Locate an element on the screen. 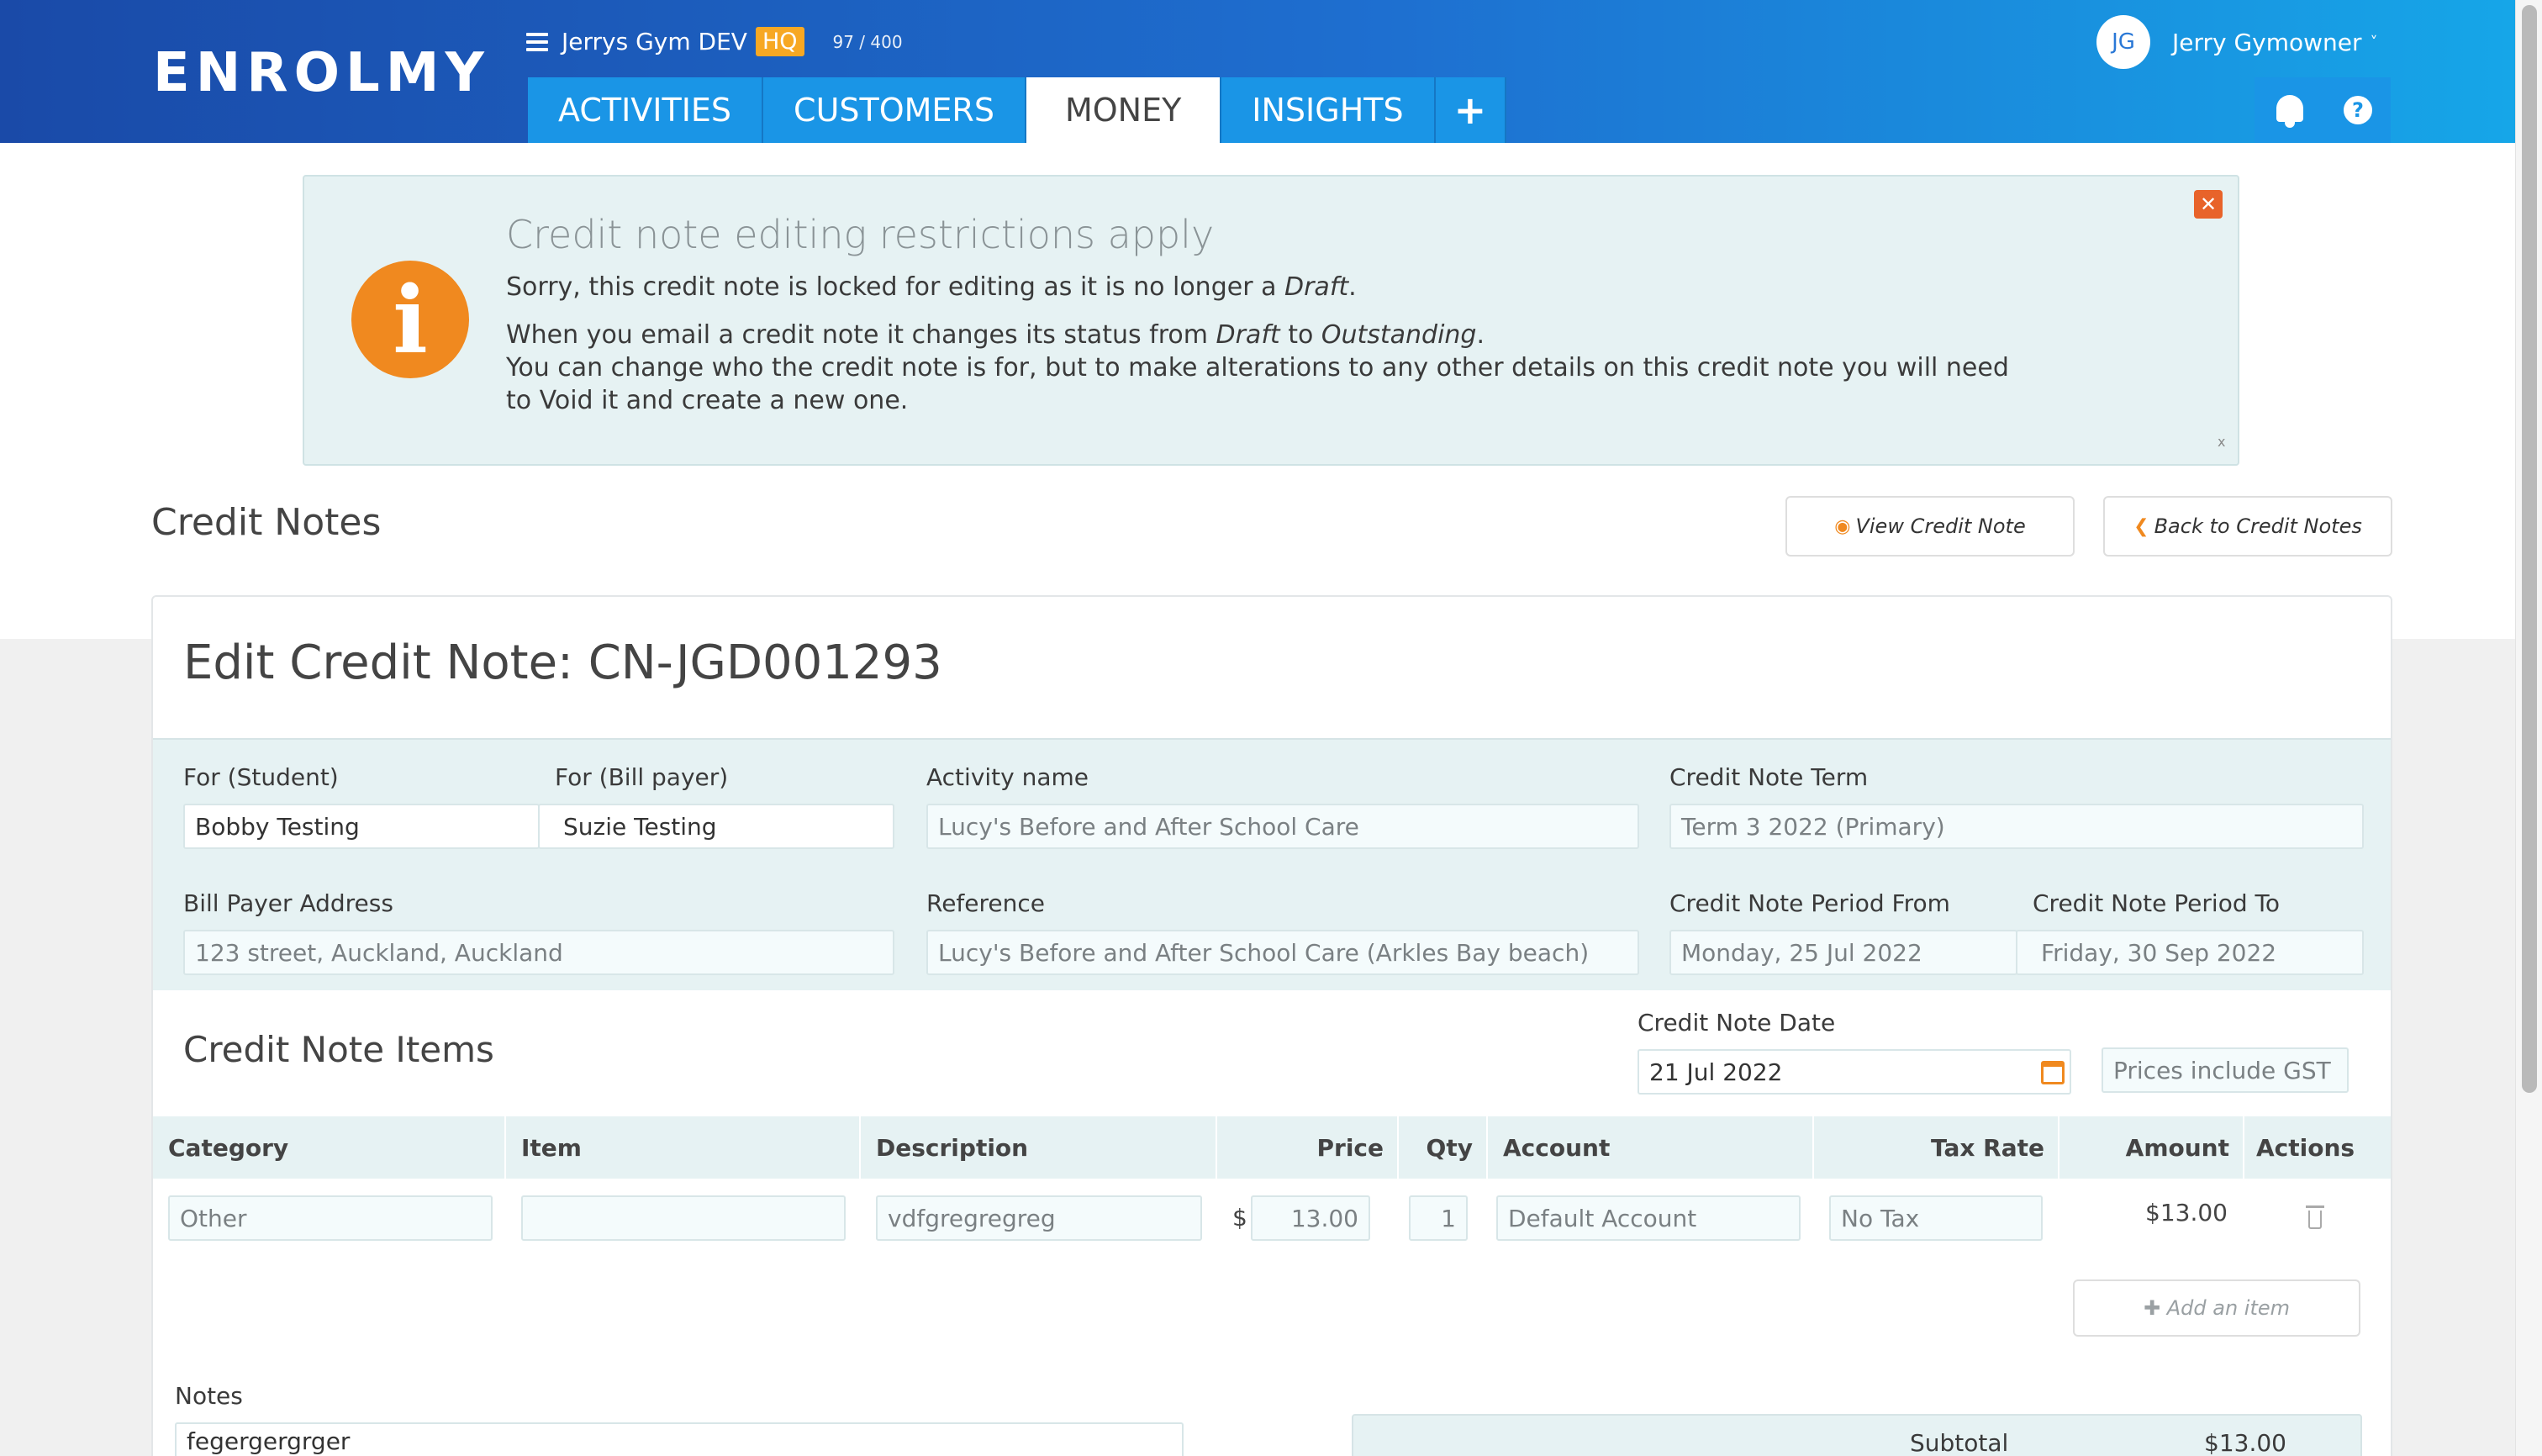  add-item-button: ✚ Add an item is located at coordinates (2216, 1308).